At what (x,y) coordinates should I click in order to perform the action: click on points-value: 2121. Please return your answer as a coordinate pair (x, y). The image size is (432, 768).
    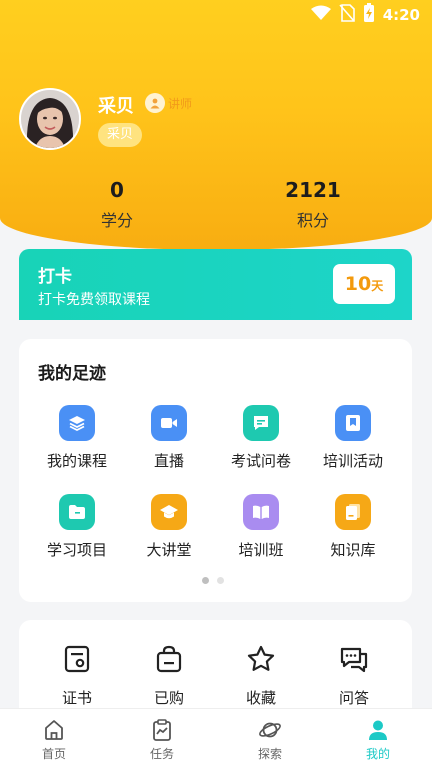
    Looking at the image, I should click on (313, 190).